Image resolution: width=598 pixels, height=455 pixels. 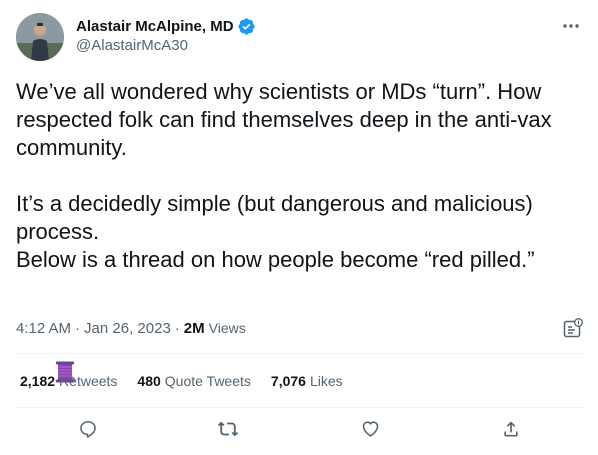 I want to click on tweet-header: Alastair McAlpine, MD @AlastairMcA30, so click(x=301, y=37).